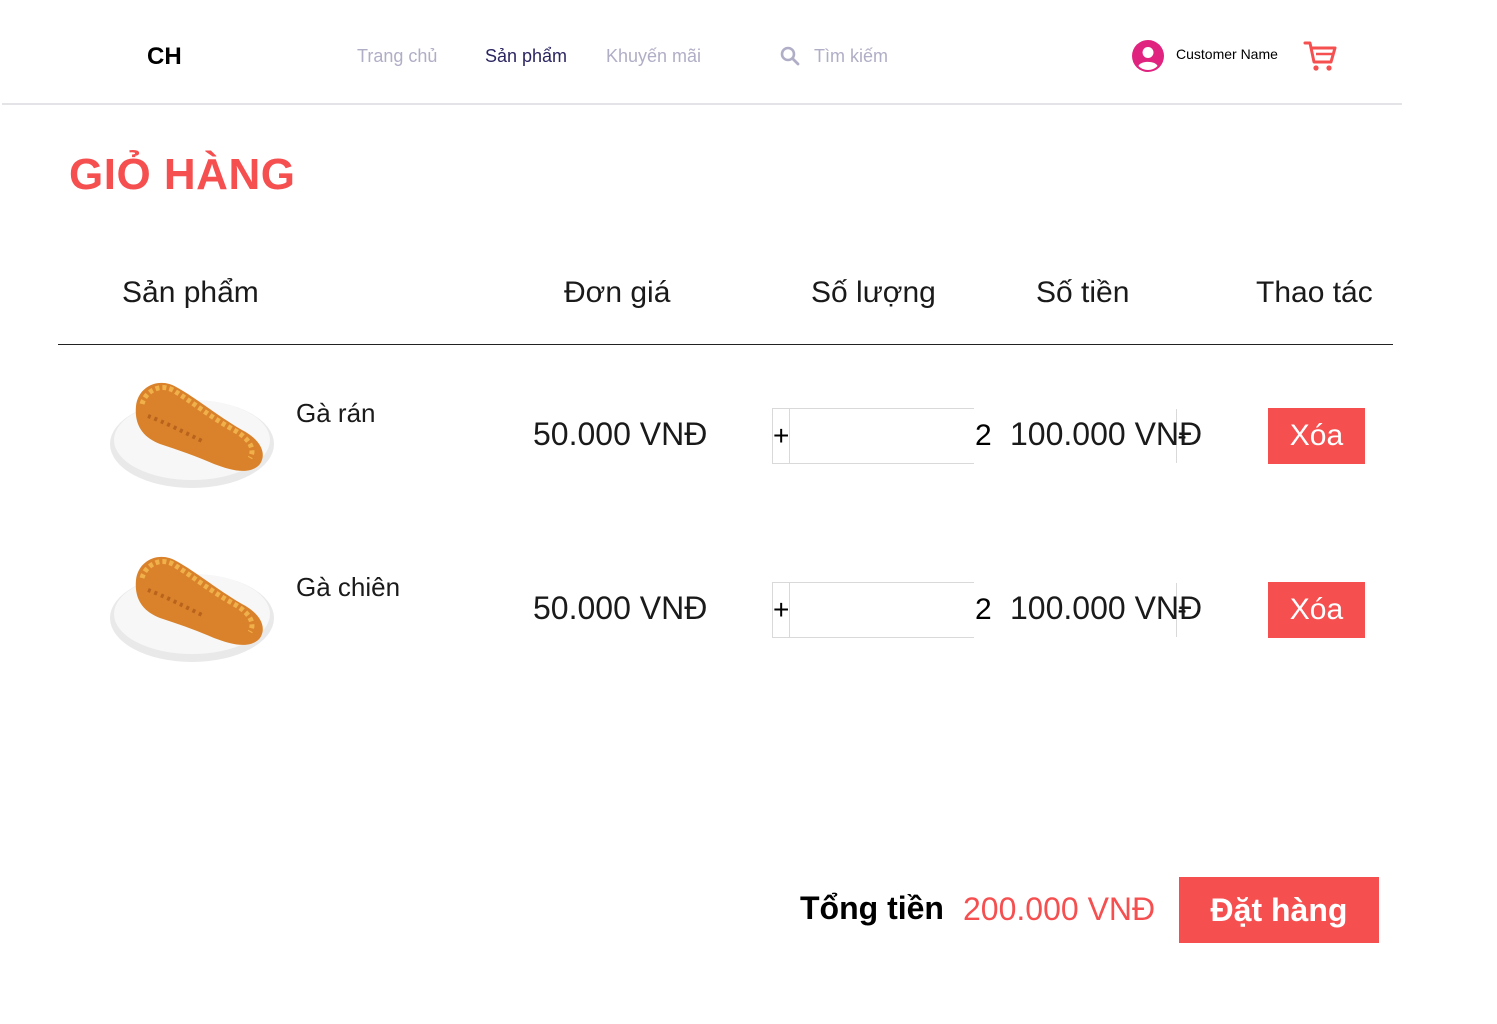 The image size is (1497, 1024). What do you see at coordinates (348, 587) in the screenshot?
I see `product-name: Gà chiên` at bounding box center [348, 587].